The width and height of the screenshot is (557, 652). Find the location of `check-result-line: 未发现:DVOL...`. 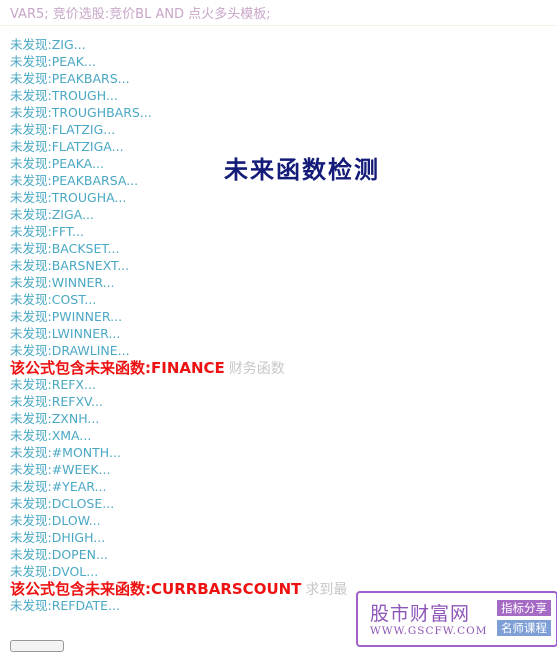

check-result-line: 未发现:DVOL... is located at coordinates (54, 571).